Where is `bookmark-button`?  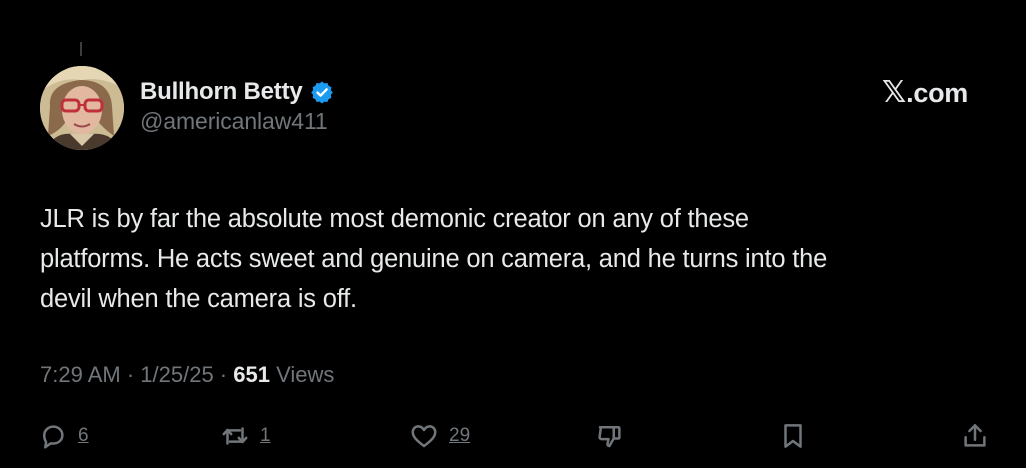
bookmark-button is located at coordinates (793, 436).